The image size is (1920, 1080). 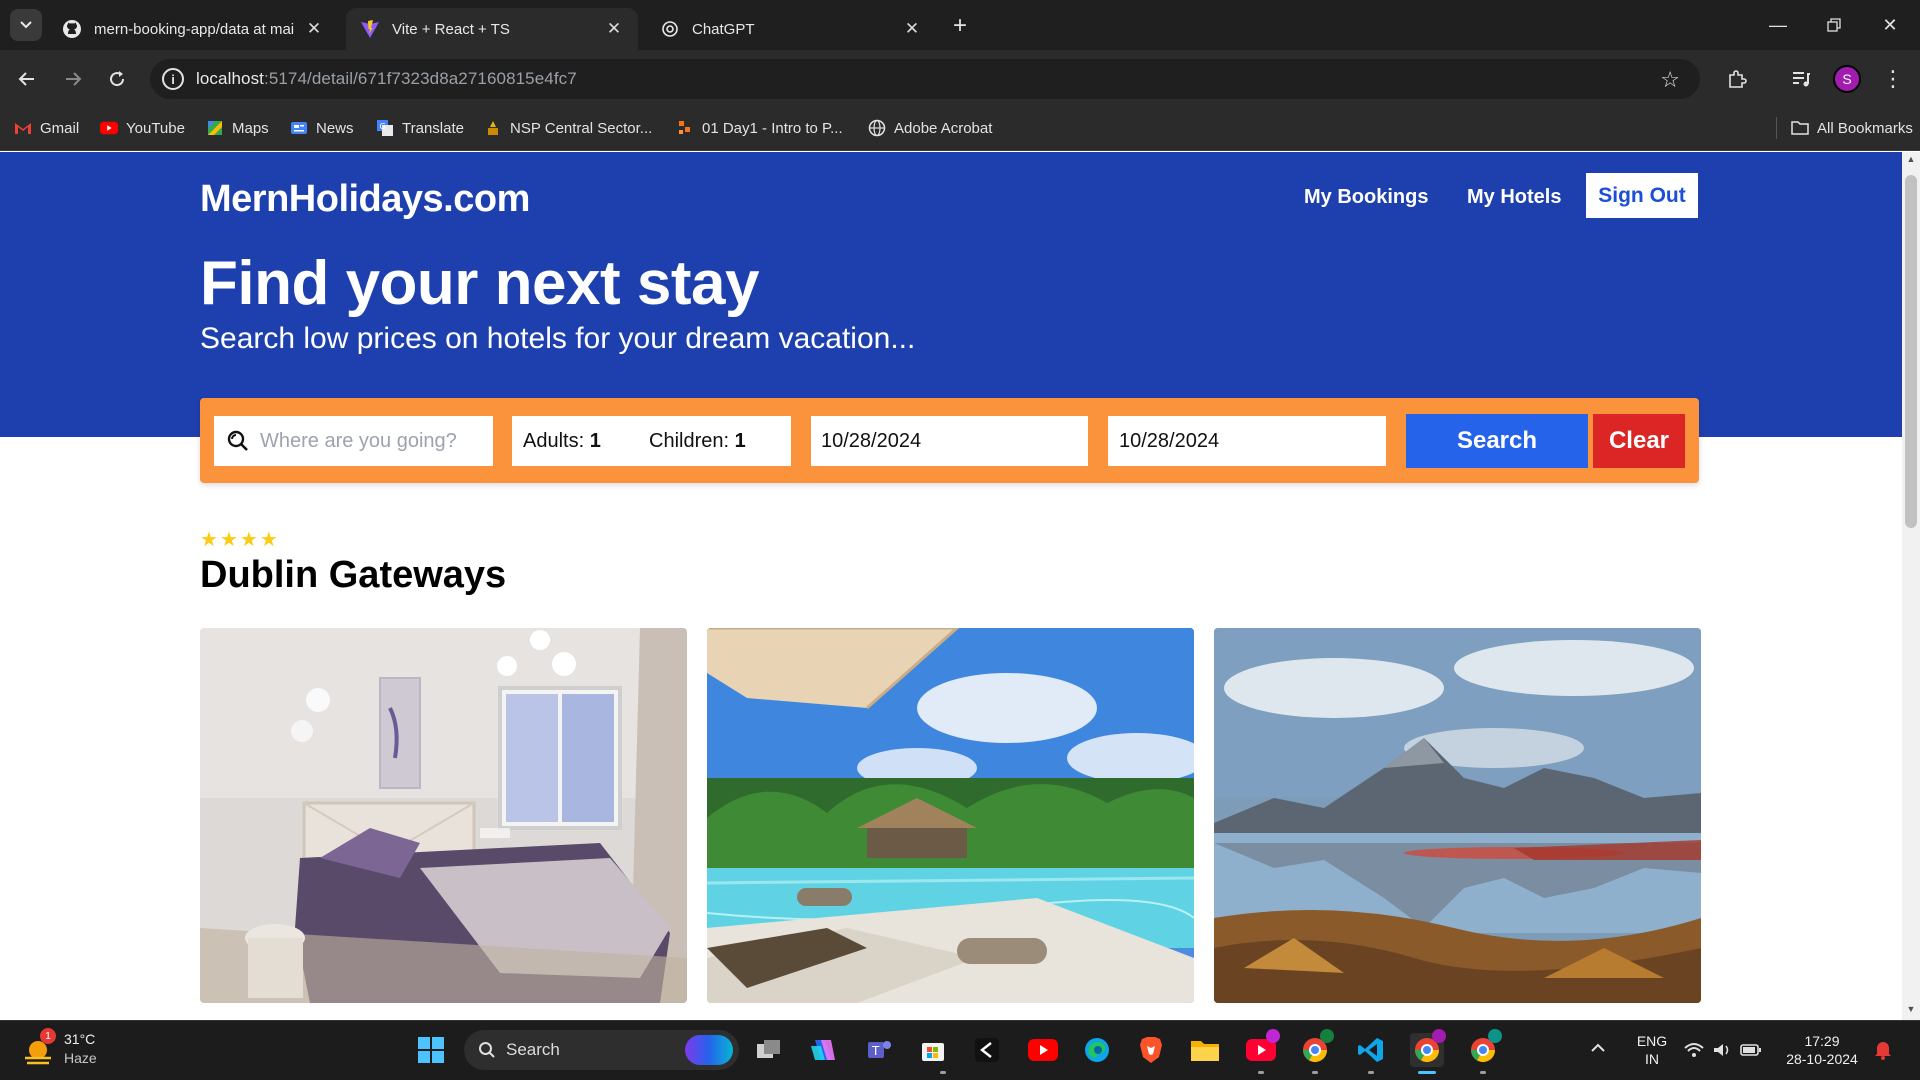 I want to click on youtube-profile-app-icon, so click(x=1262, y=1048).